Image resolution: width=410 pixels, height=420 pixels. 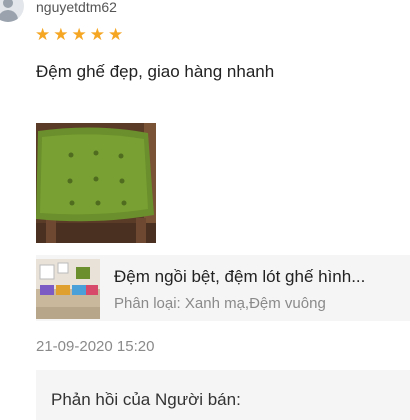 I want to click on avatar-body, so click(x=9, y=16).